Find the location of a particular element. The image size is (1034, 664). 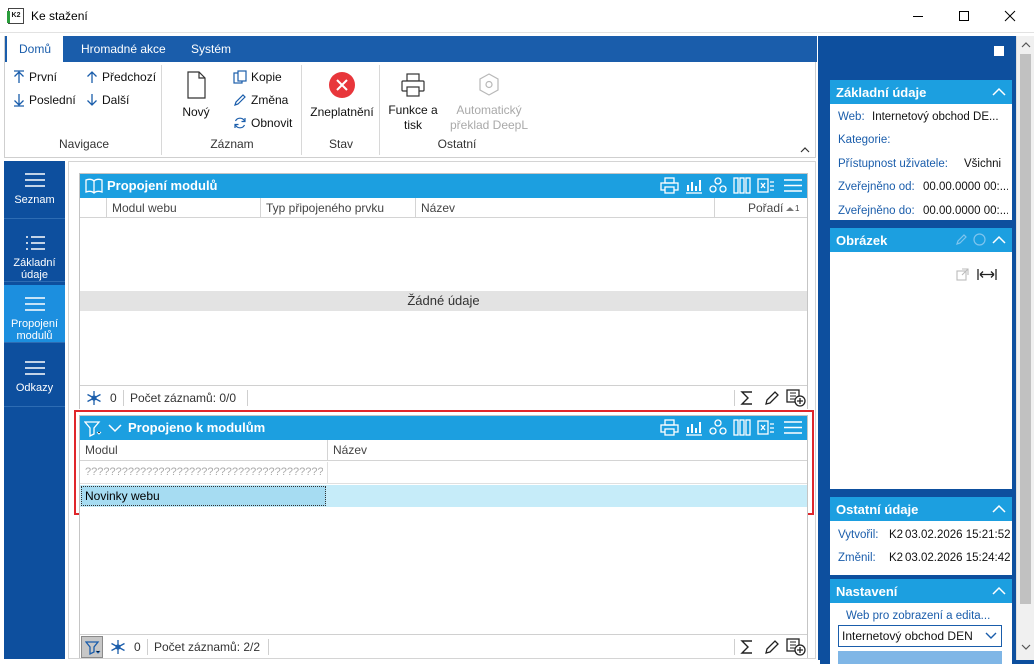

ribbon-tabs: Domů Hromadné akce Systém is located at coordinates (411, 49).